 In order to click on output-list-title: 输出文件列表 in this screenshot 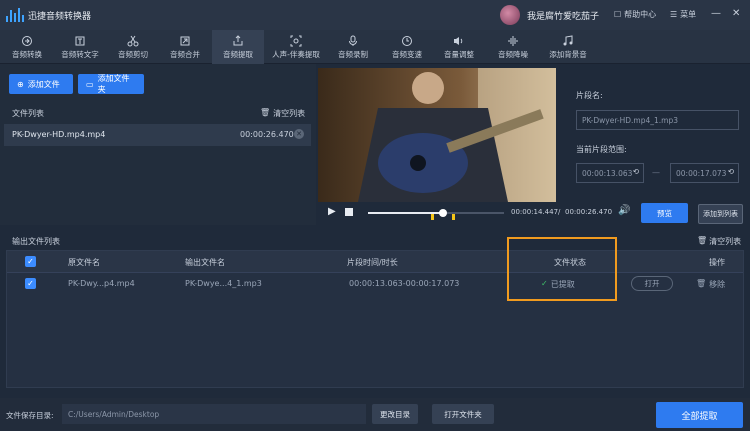, I will do `click(36, 241)`.